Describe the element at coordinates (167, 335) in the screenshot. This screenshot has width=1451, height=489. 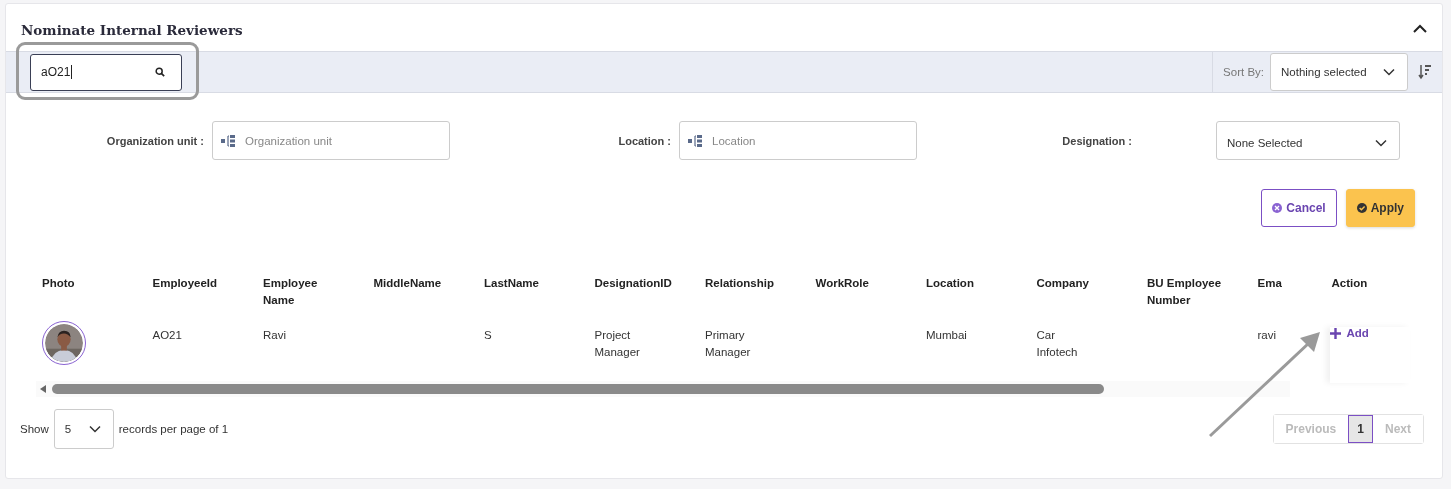
I see `table-cell-text: AO21` at that location.